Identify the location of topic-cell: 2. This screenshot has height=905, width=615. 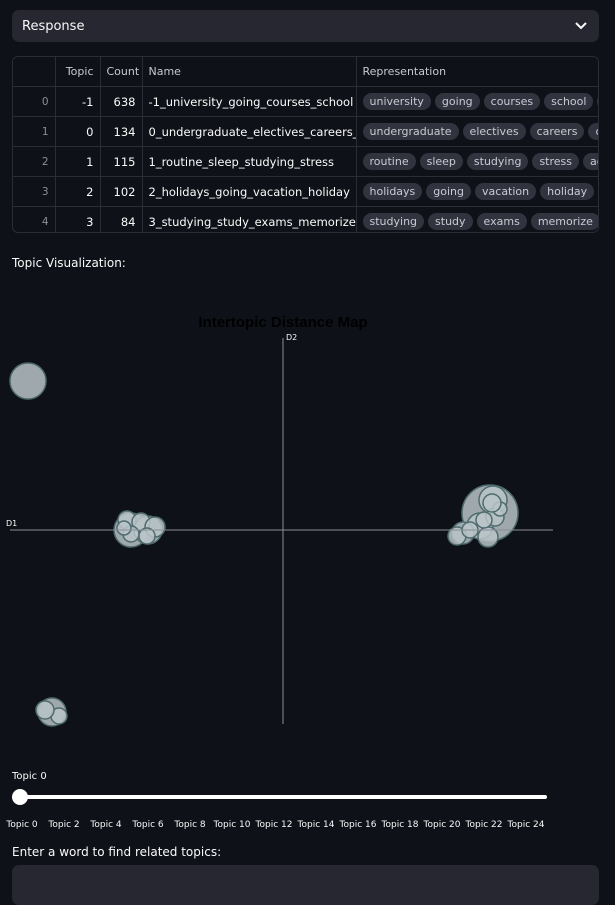
(78, 191).